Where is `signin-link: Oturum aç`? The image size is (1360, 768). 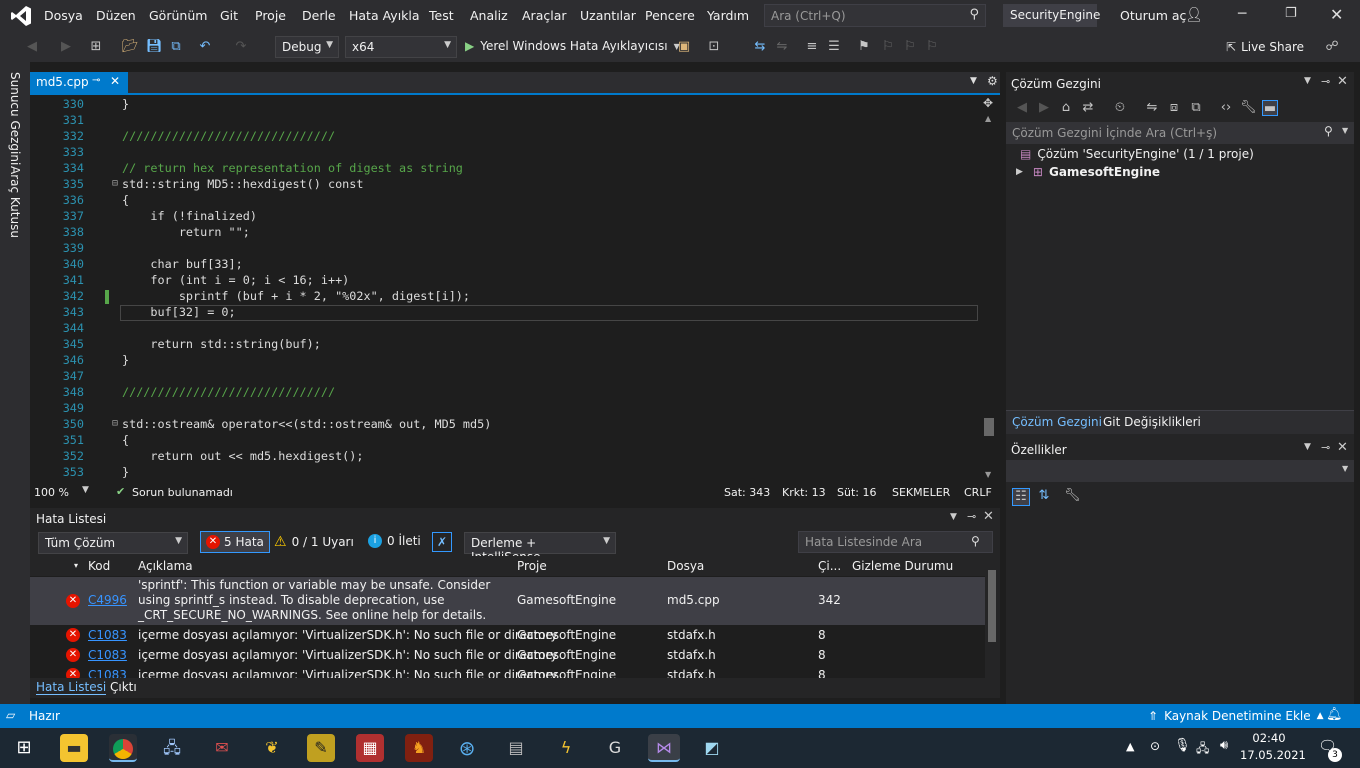 signin-link: Oturum aç is located at coordinates (1153, 15).